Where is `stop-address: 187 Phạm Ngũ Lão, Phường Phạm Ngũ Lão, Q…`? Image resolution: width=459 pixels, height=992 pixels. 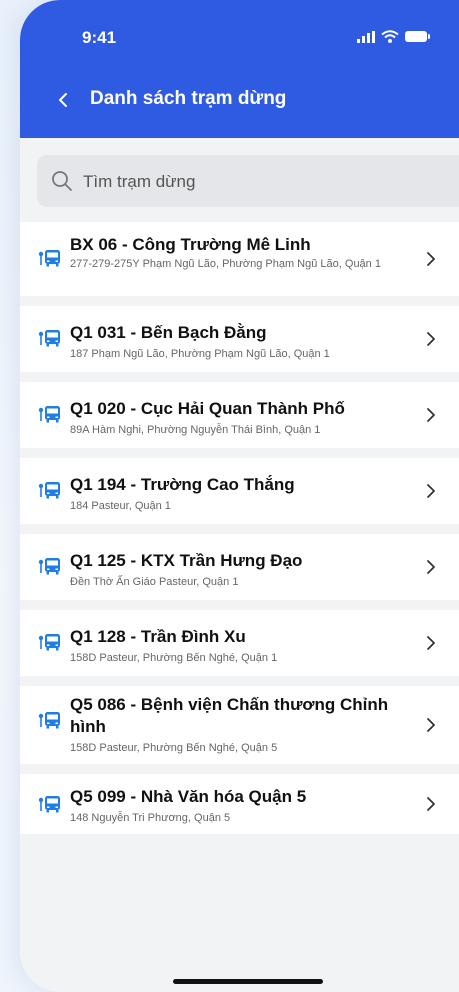
stop-address: 187 Phạm Ngũ Lão, Phường Phạm Ngũ Lão, Q… is located at coordinates (200, 354).